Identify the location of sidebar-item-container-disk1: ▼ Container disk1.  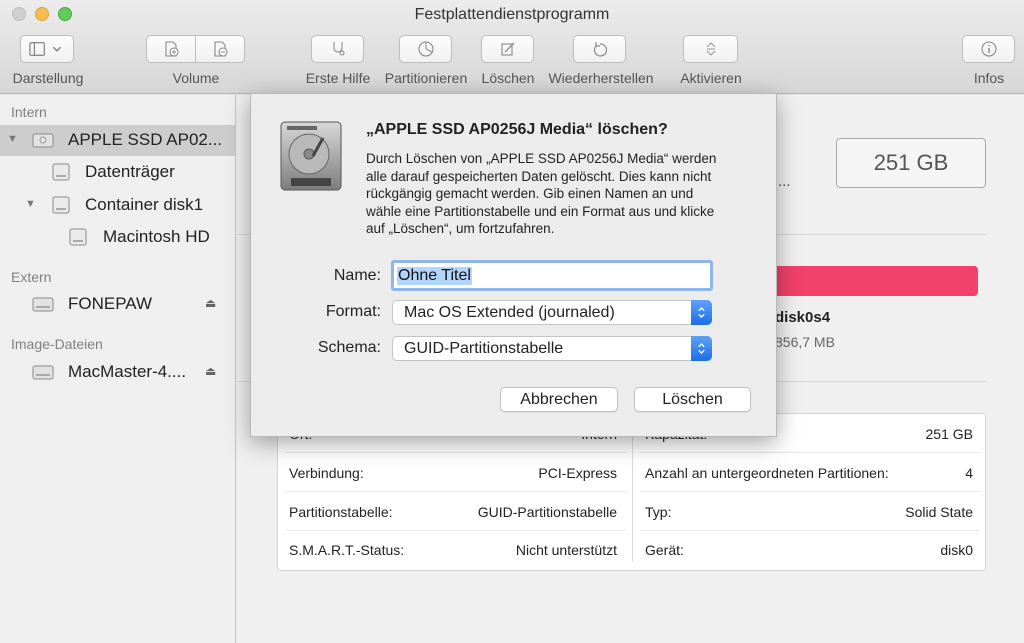
(117, 205).